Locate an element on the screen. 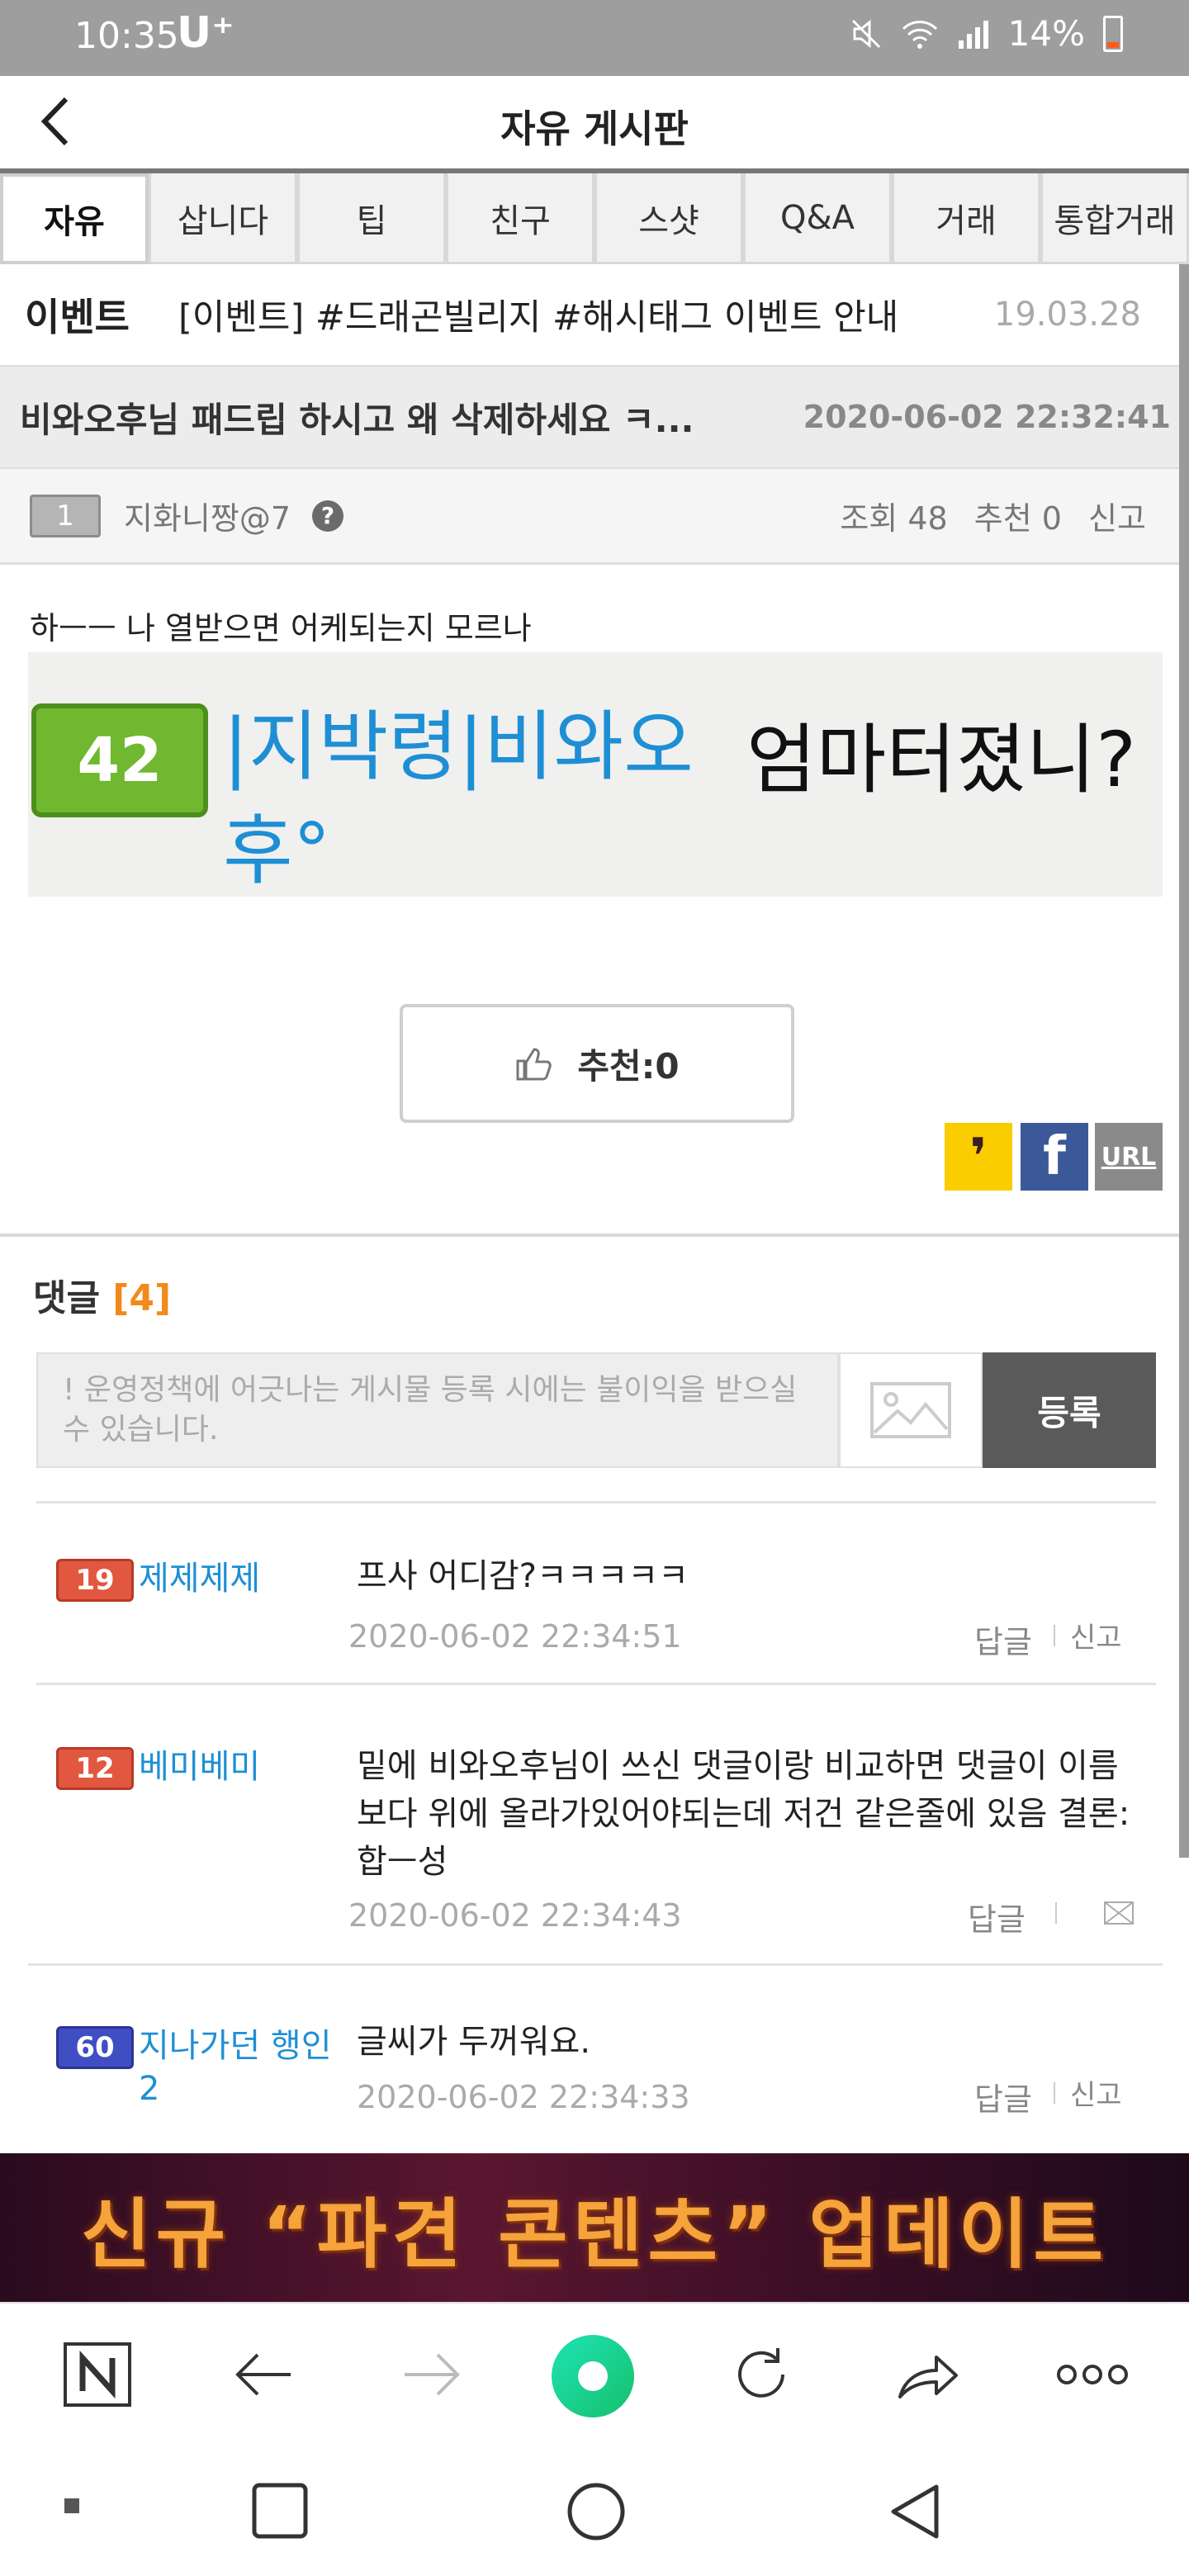  post-image: 42 |지박령|비와오후° 엄마터졌니? is located at coordinates (595, 774).